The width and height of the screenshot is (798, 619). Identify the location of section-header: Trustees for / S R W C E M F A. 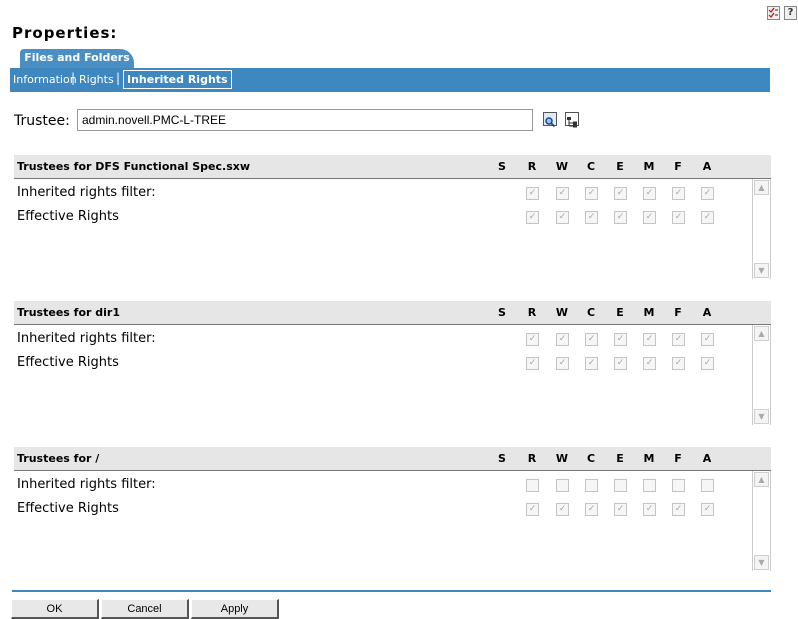
(392, 459).